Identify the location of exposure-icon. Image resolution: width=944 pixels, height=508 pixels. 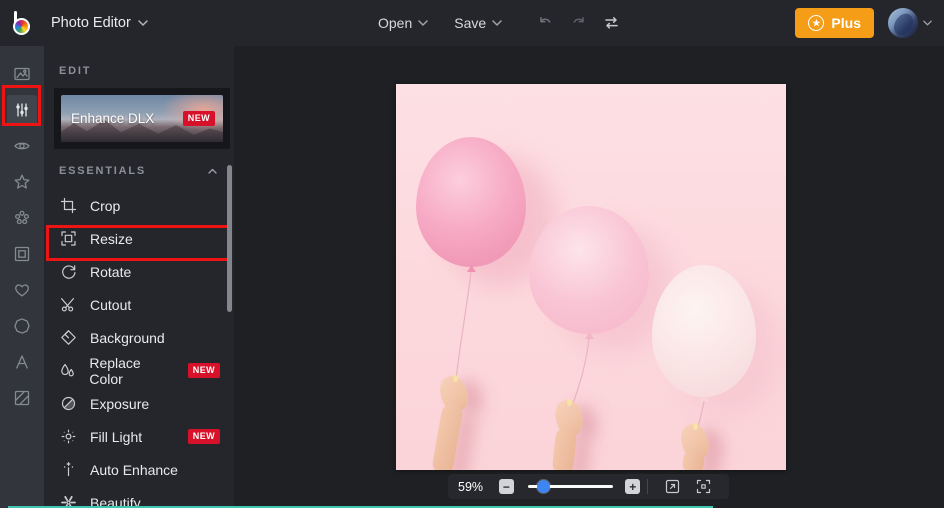
(68, 403).